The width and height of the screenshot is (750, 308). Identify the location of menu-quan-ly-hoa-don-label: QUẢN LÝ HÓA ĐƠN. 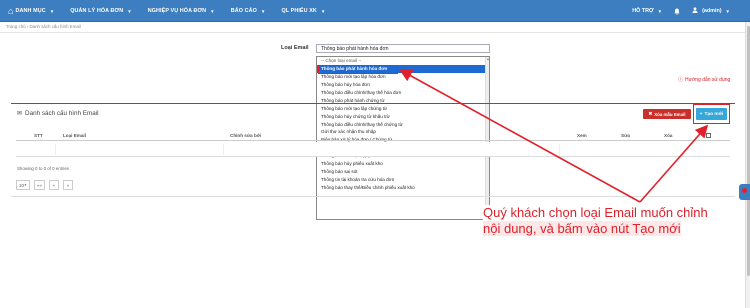
(97, 11).